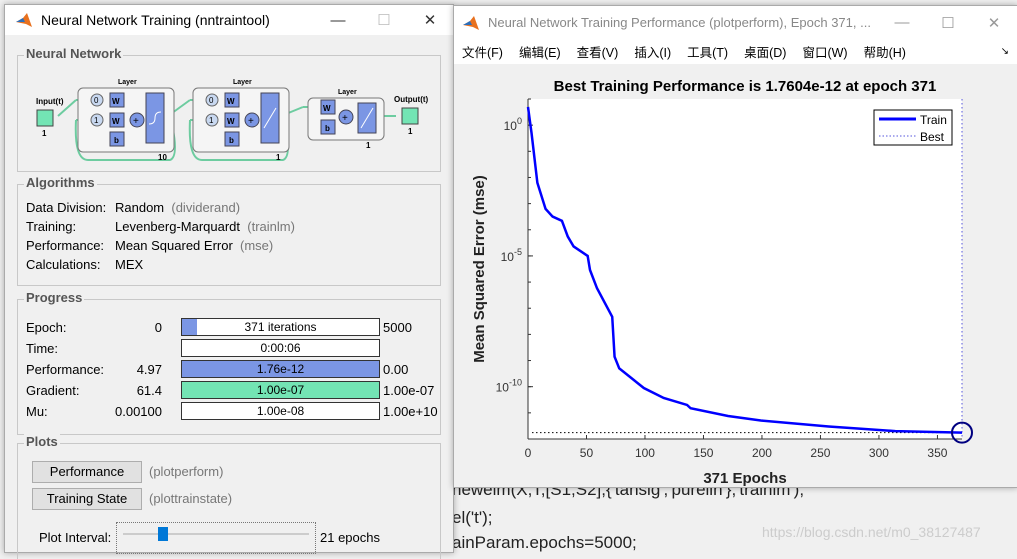  I want to click on watermark: https://blog.csdn.net/m0_38127487, so click(871, 532).